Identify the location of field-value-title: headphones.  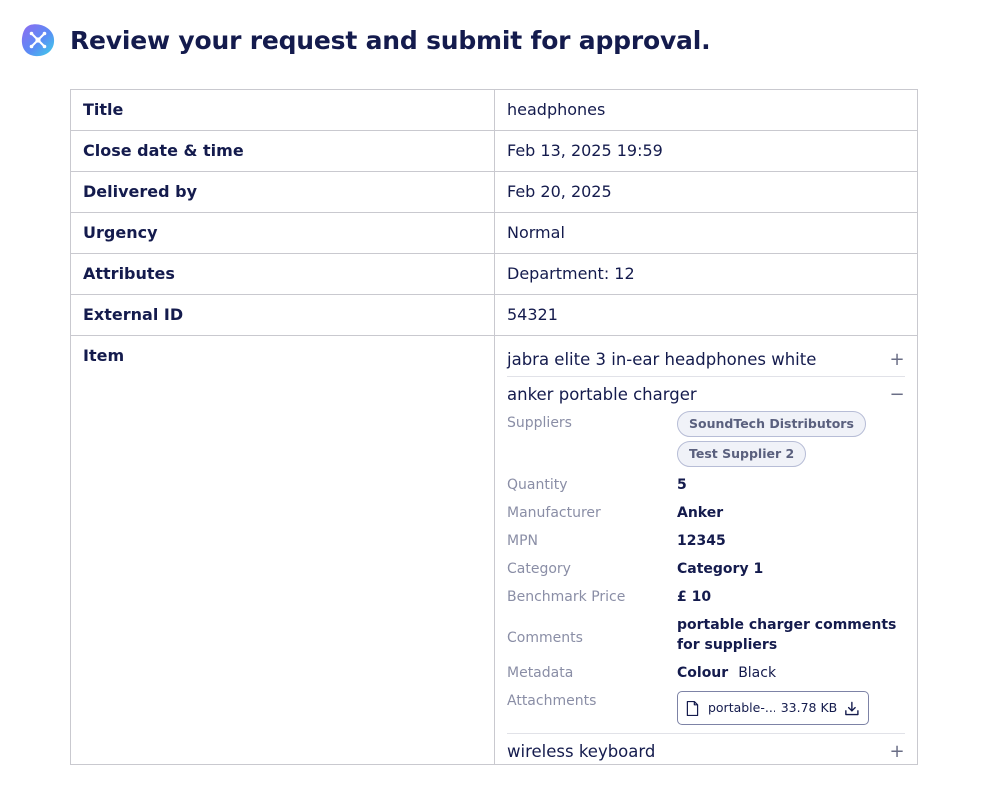
(706, 110).